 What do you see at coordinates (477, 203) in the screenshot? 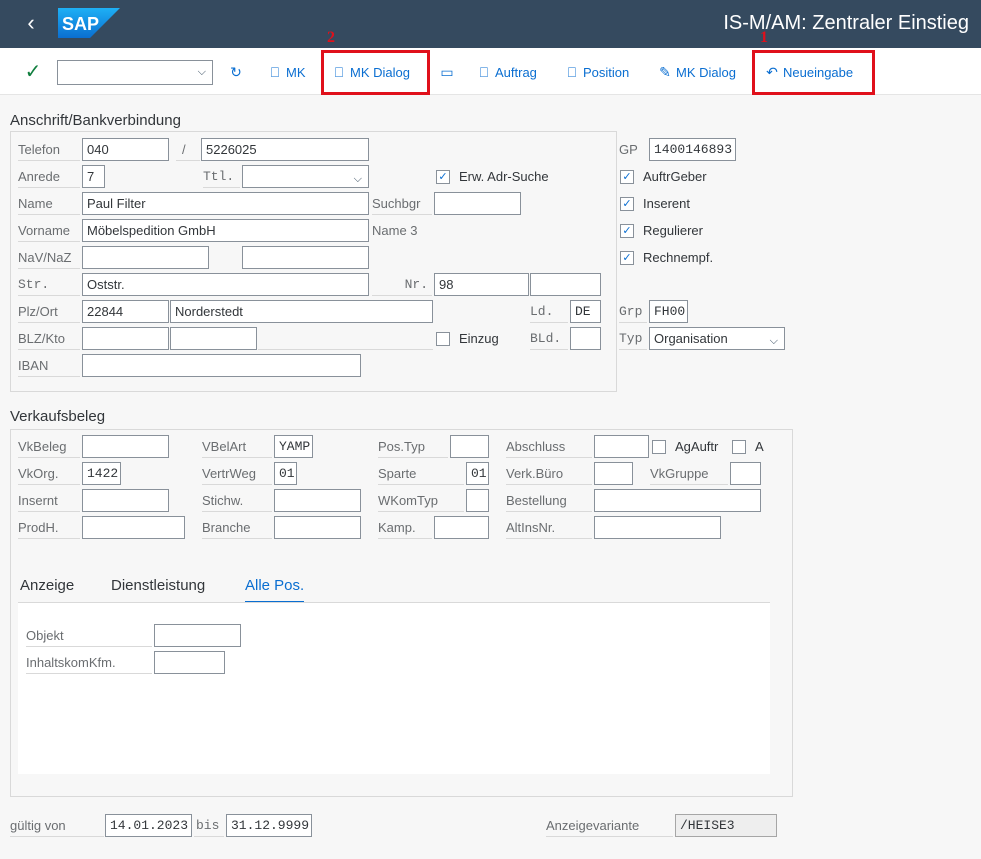
I see `suchbgr-input` at bounding box center [477, 203].